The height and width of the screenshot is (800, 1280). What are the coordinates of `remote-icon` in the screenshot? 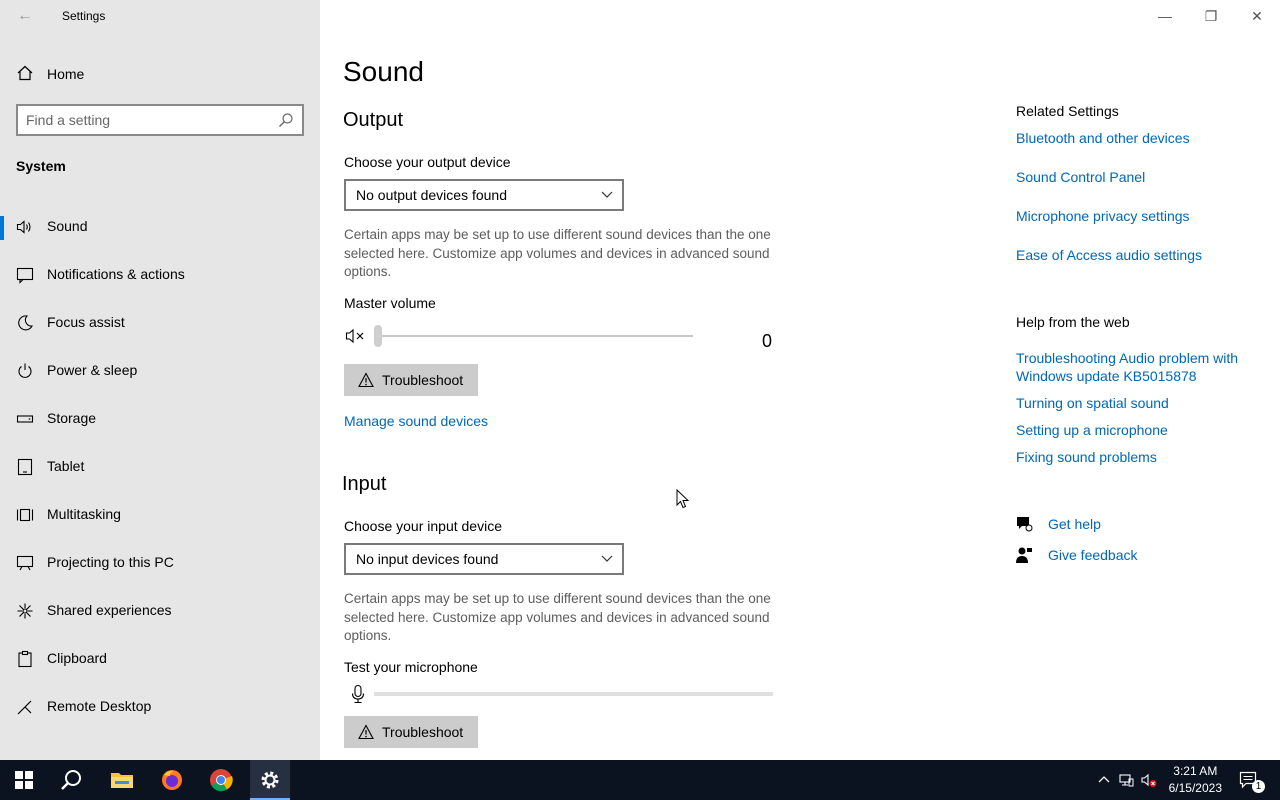 It's located at (24, 707).